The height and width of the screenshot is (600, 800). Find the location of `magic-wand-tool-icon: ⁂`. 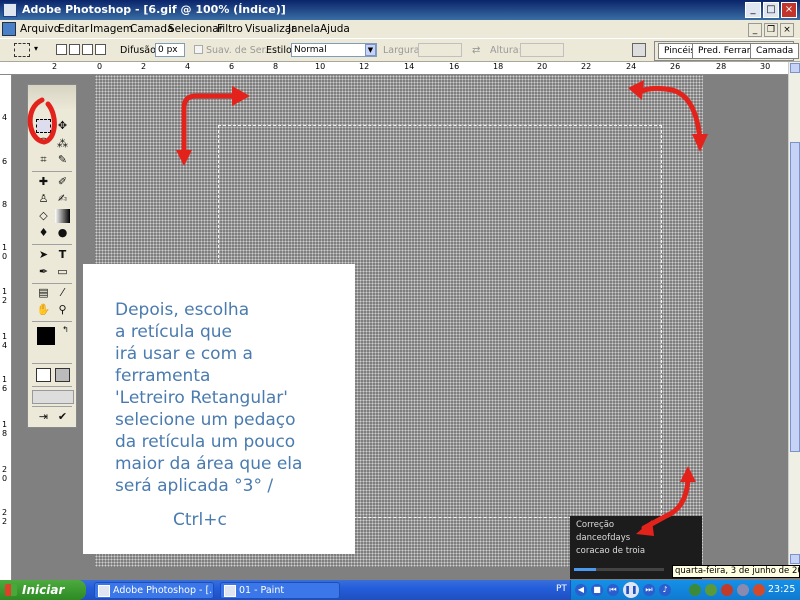

magic-wand-tool-icon: ⁂ is located at coordinates (62, 144).